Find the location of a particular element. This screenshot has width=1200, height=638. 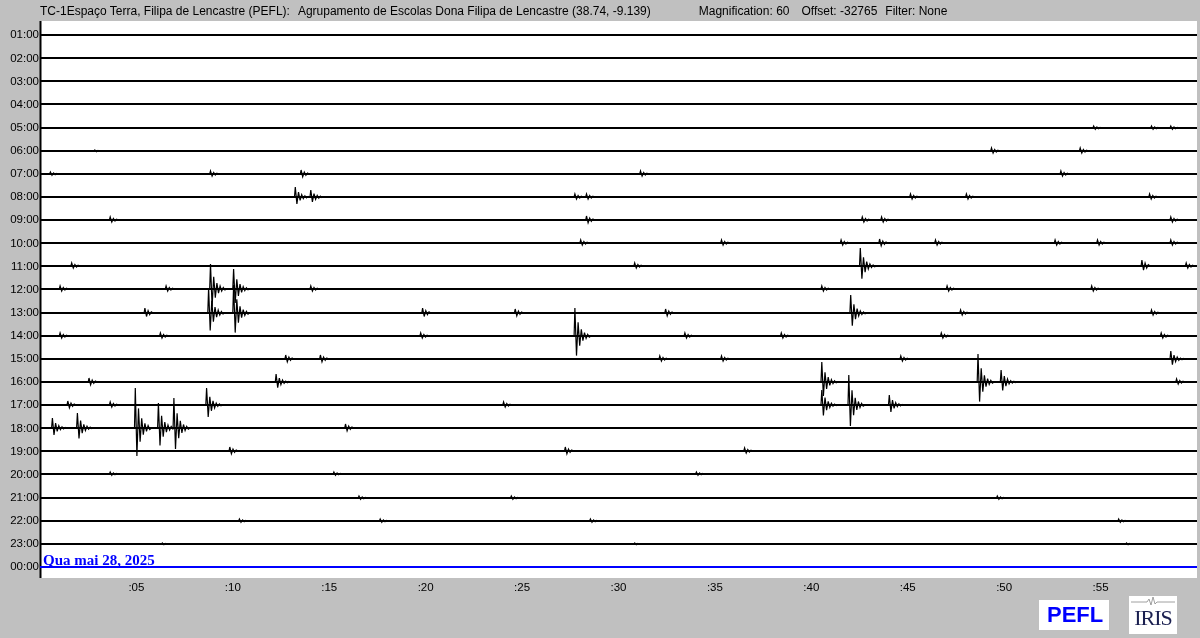

hour-label: 23:00 is located at coordinates (24, 544).